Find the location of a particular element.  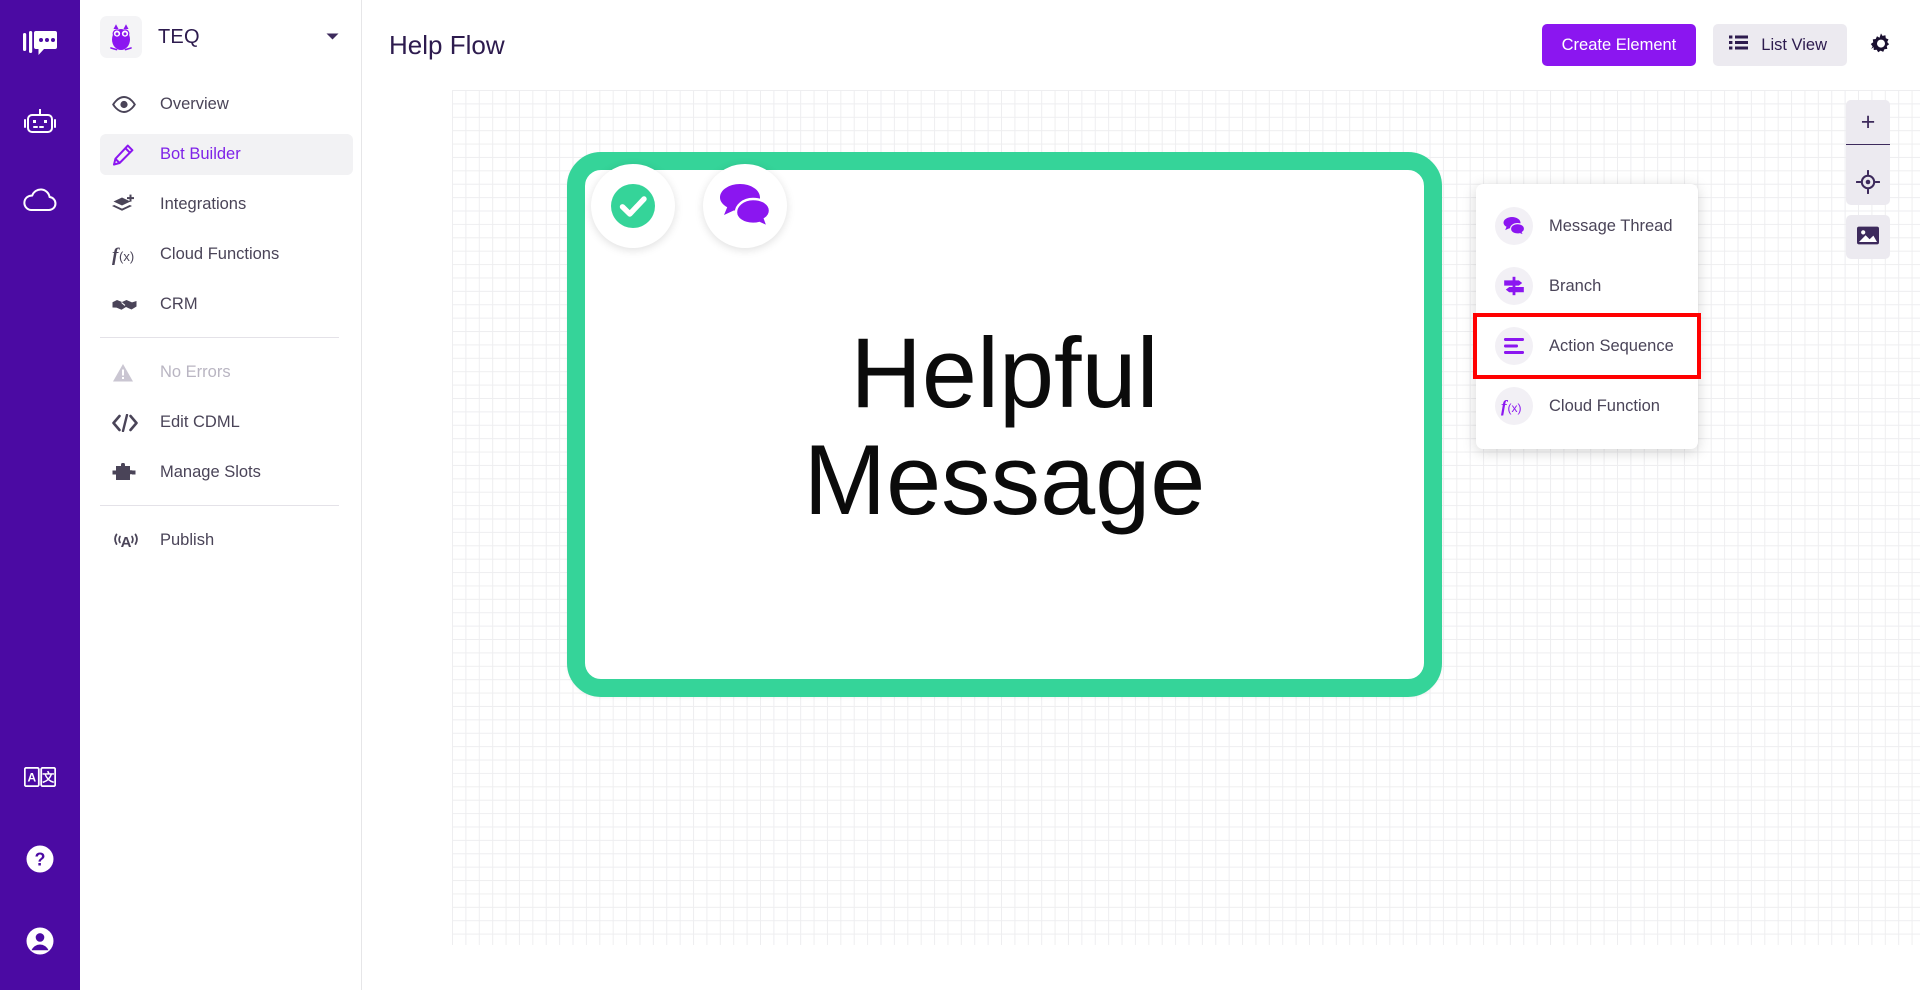

sidebar-item-label: Publish is located at coordinates (187, 540).